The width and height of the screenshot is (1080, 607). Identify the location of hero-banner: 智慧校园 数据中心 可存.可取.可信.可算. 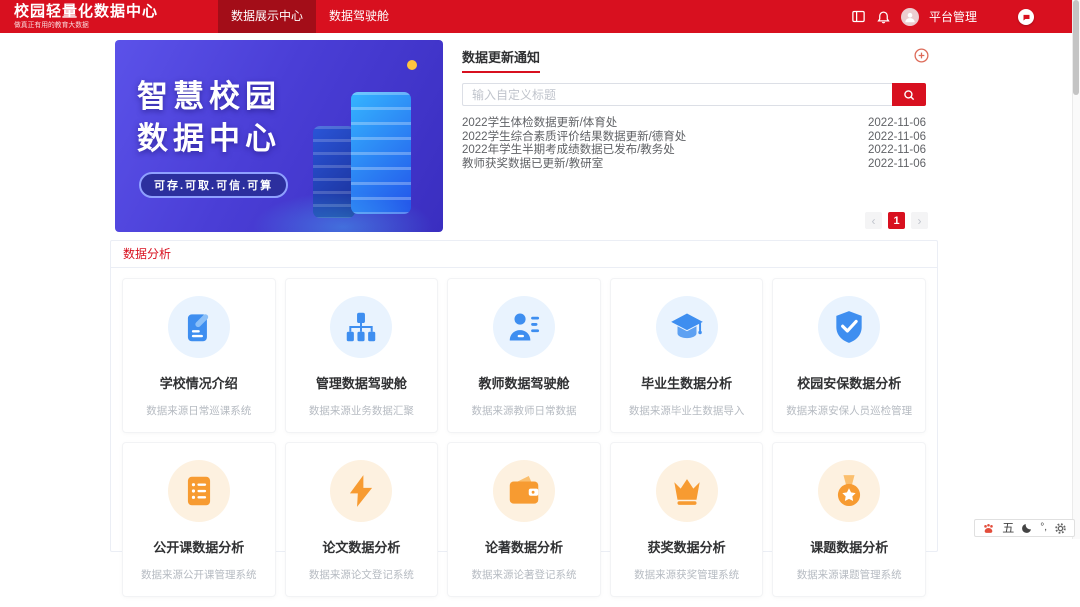
(279, 136).